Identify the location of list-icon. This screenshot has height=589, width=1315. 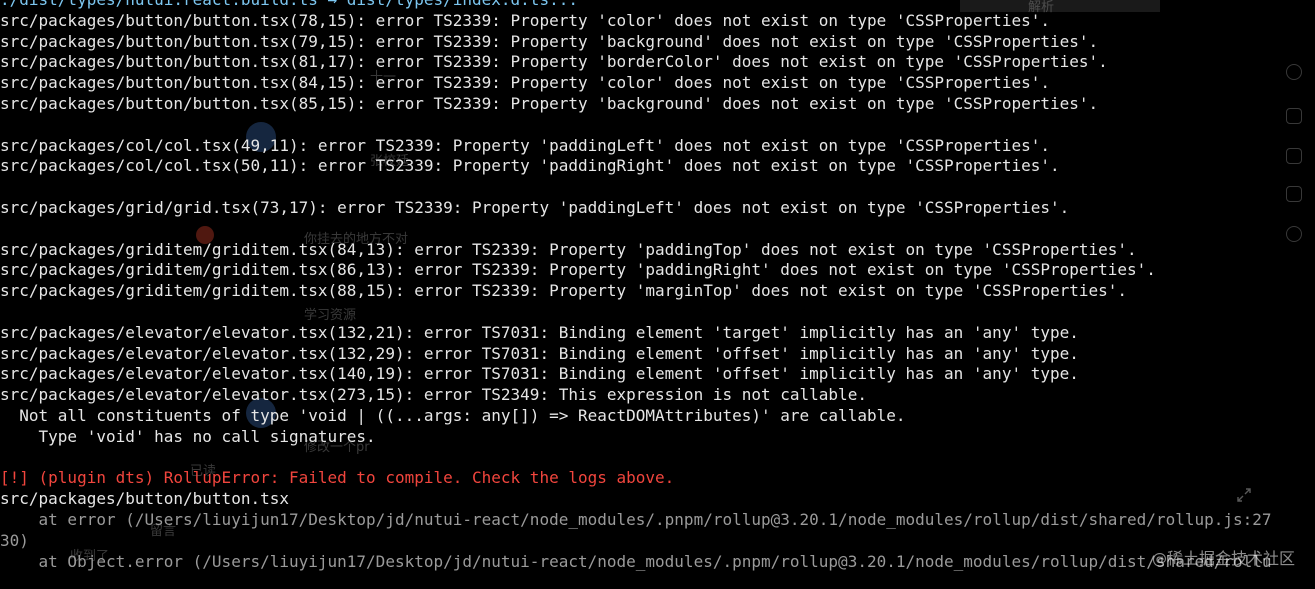
(1294, 116).